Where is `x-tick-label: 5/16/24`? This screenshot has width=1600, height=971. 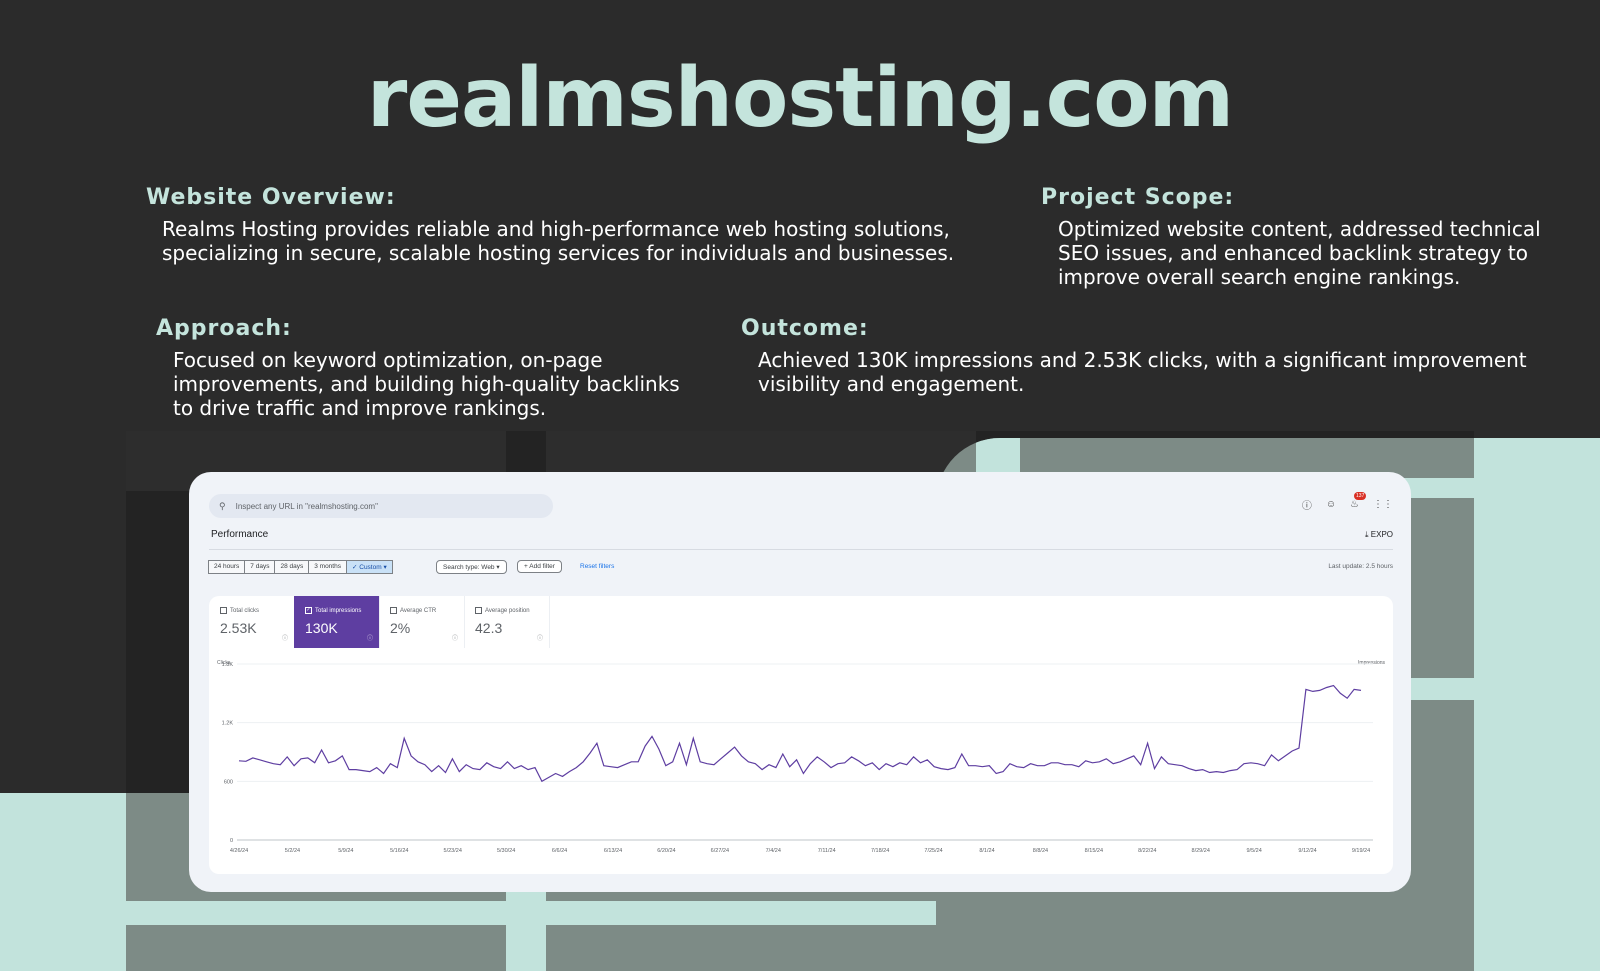 x-tick-label: 5/16/24 is located at coordinates (399, 851).